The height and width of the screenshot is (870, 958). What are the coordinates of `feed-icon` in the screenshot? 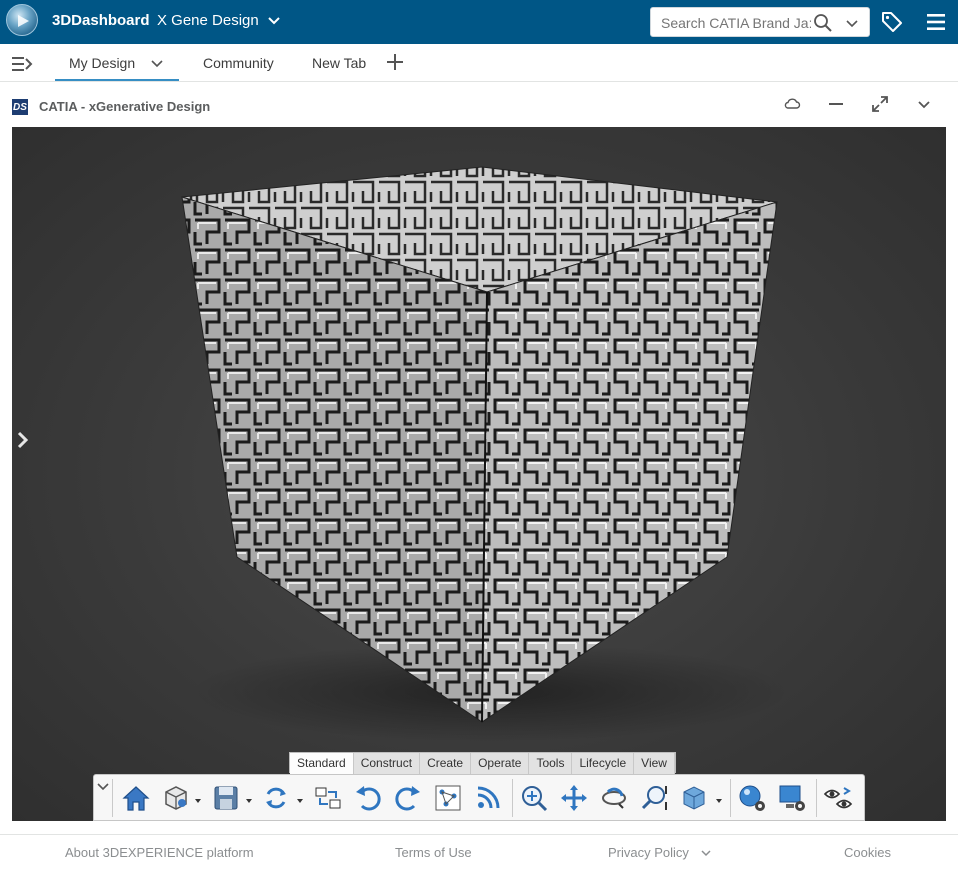 It's located at (488, 798).